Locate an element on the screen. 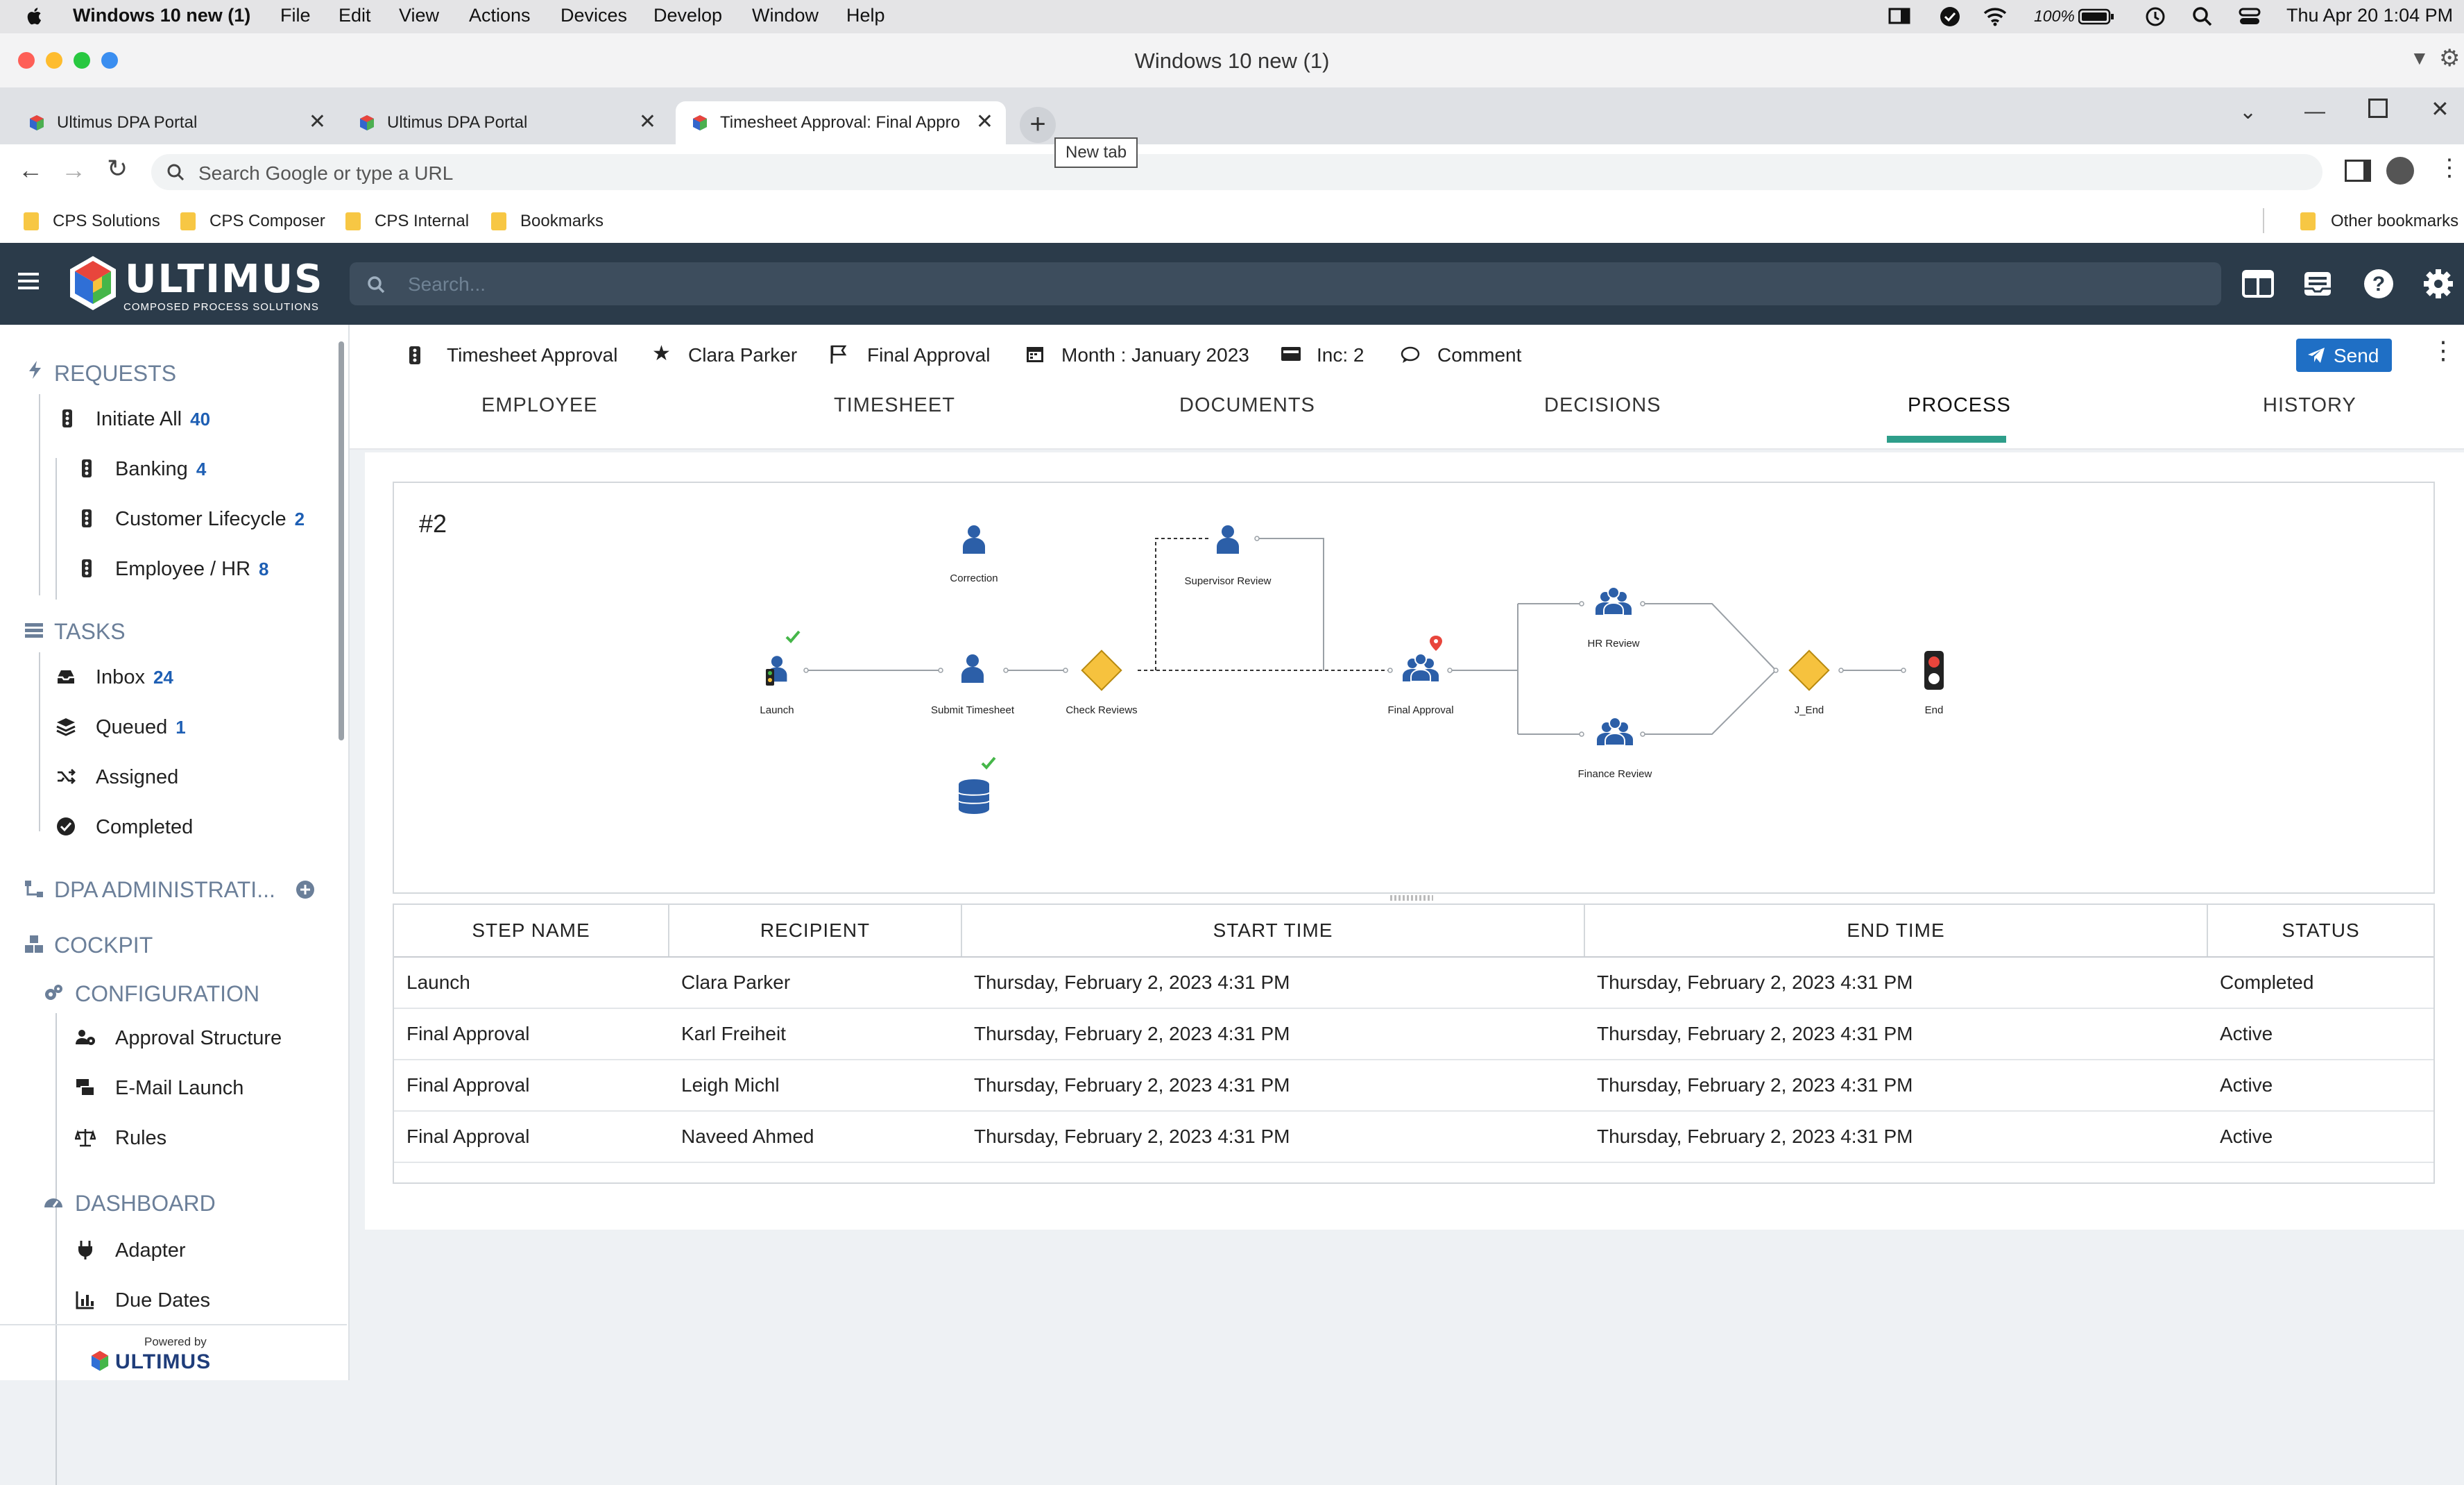 This screenshot has height=1485, width=2464. apple-icon is located at coordinates (34, 16).